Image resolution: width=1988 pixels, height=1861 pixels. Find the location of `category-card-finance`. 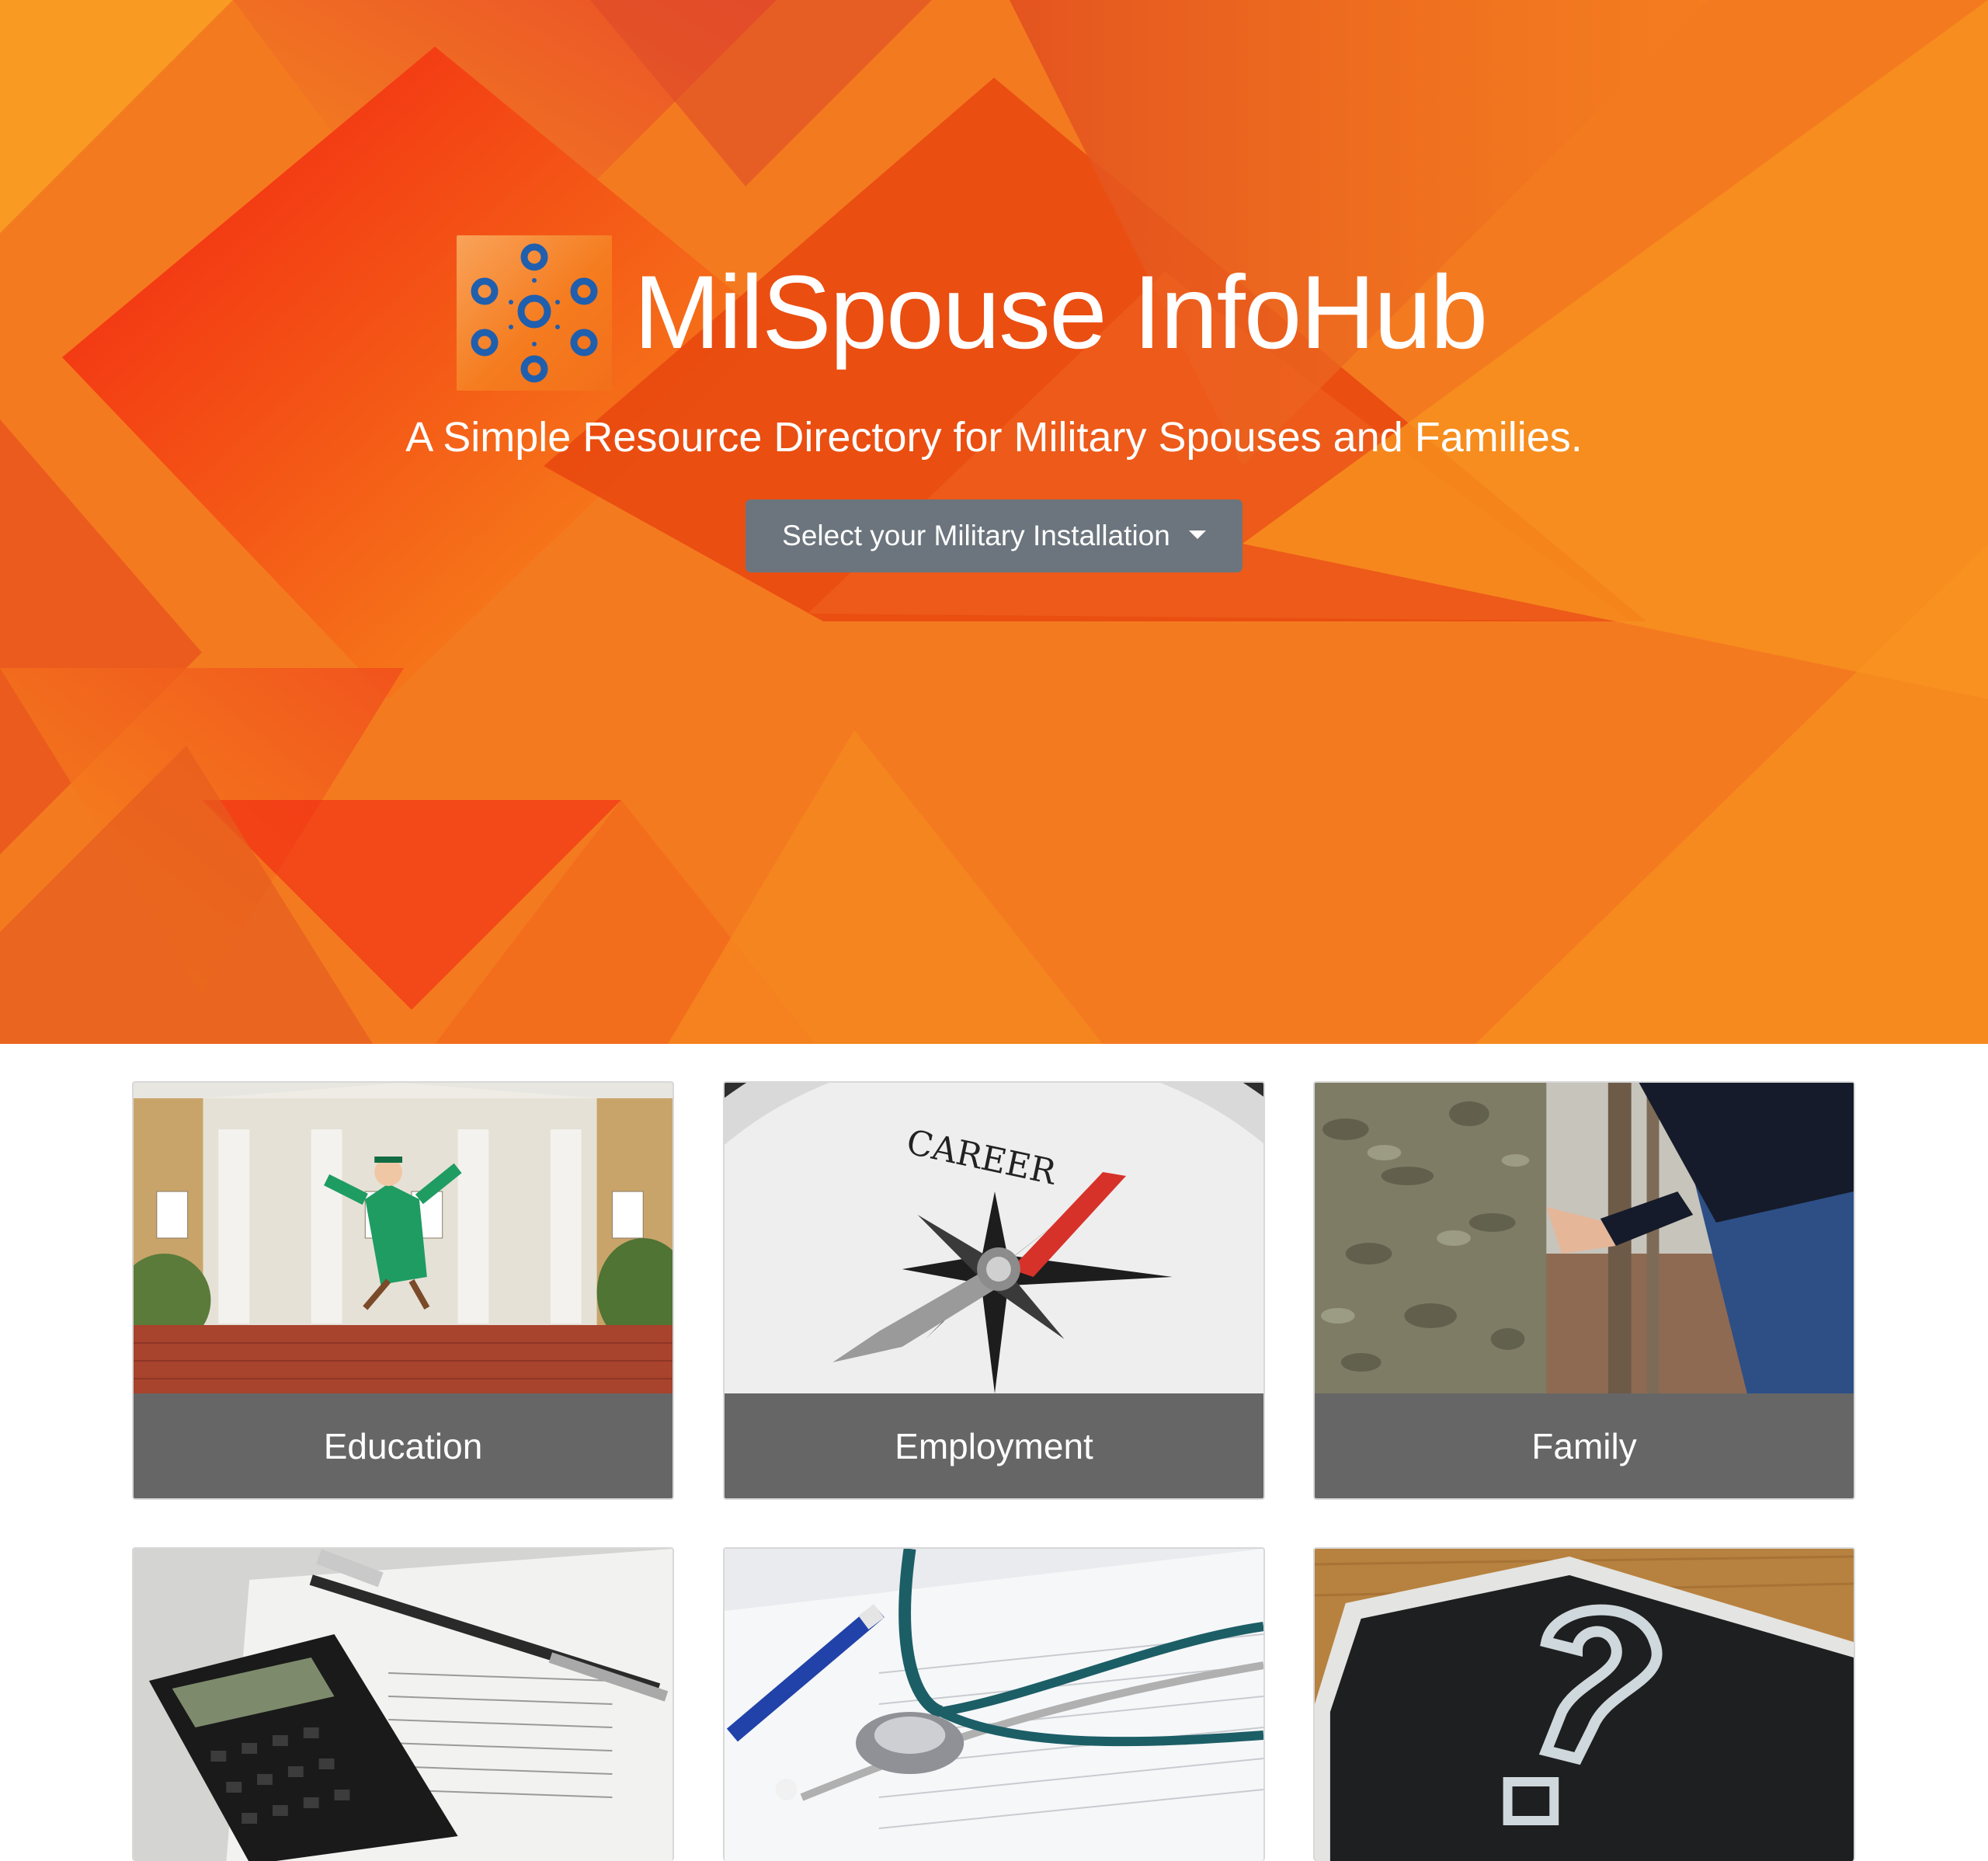

category-card-finance is located at coordinates (403, 1704).